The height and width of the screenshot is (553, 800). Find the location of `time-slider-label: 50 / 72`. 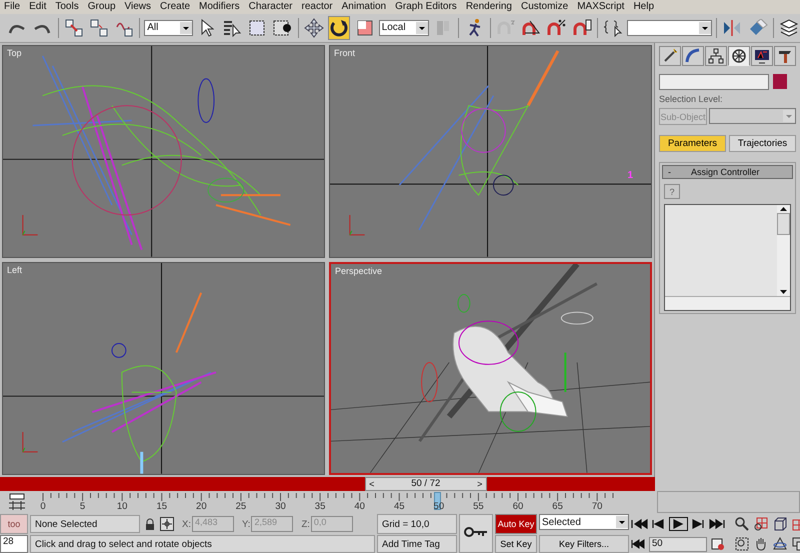

time-slider-label: 50 / 72 is located at coordinates (426, 483).